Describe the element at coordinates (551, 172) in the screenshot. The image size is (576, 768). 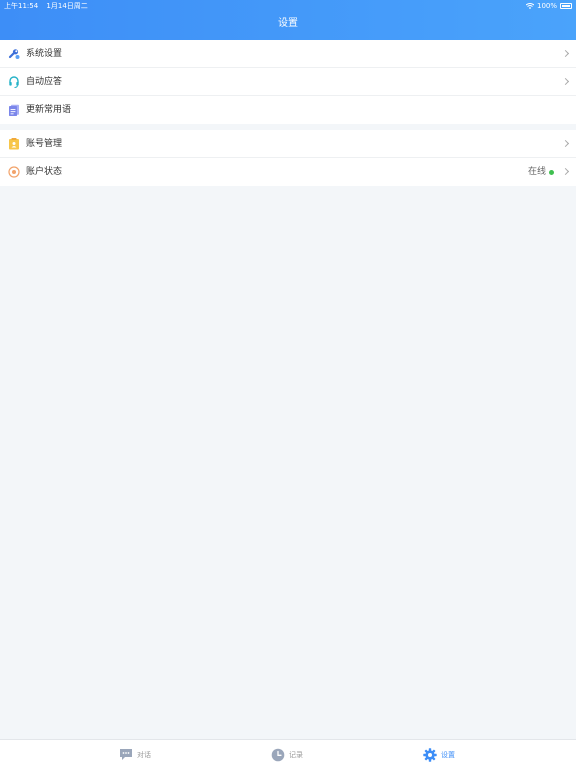
I see `online-dot` at that location.